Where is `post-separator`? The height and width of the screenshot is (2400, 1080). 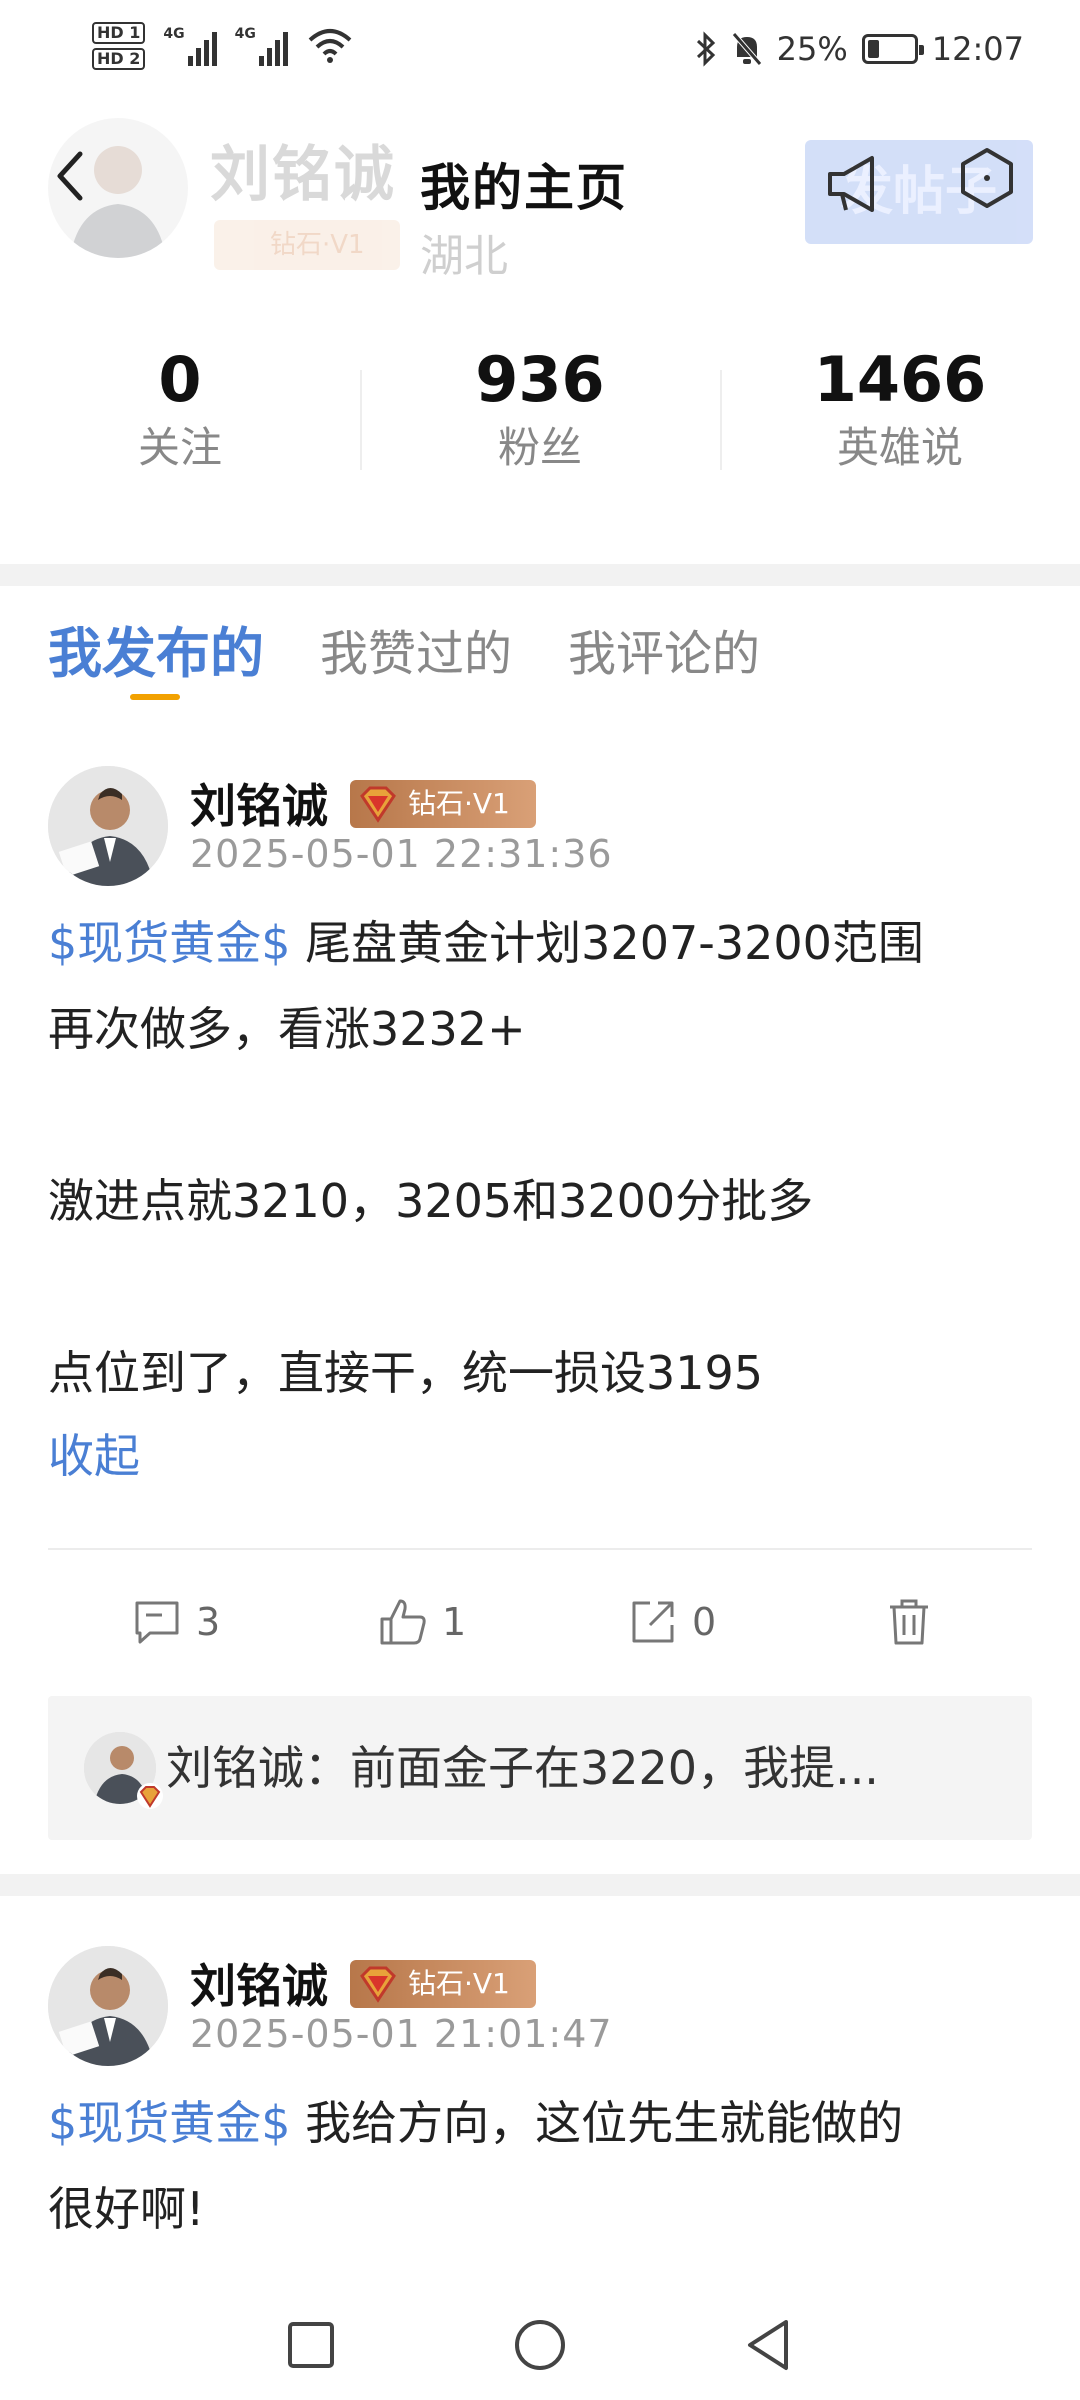
post-separator is located at coordinates (540, 1885).